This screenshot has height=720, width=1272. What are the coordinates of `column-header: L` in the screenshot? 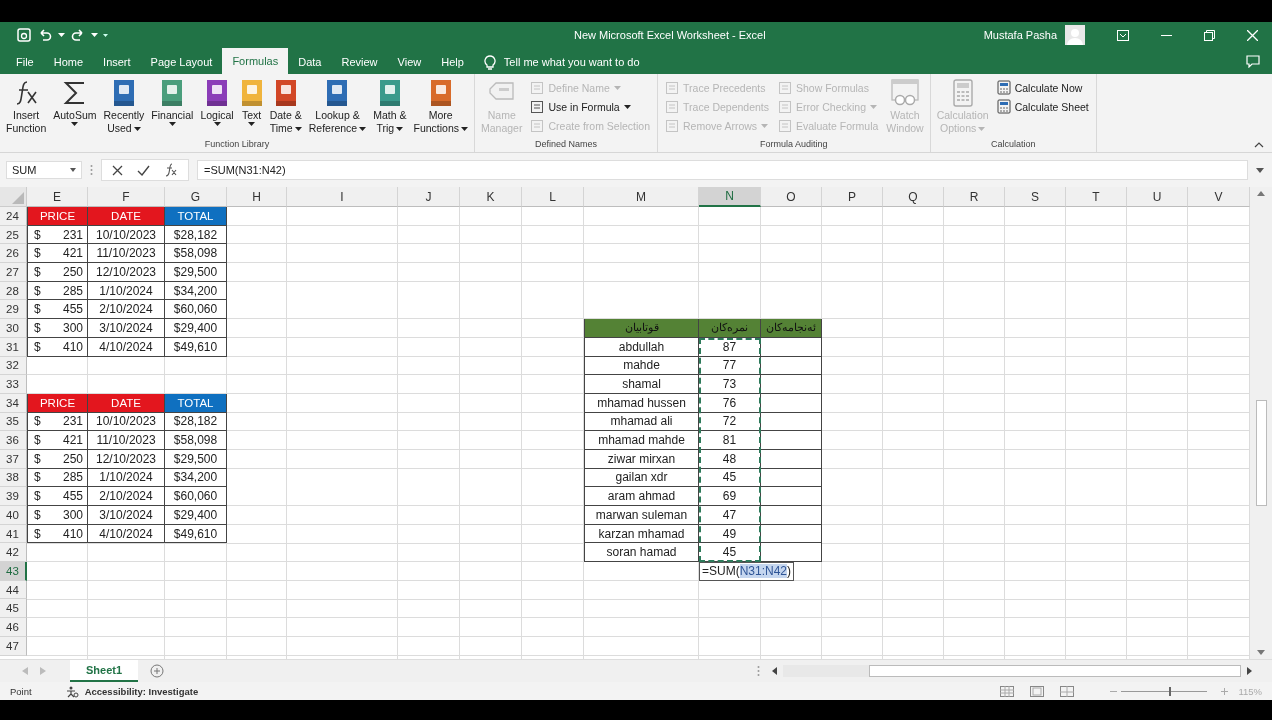 It's located at (553, 197).